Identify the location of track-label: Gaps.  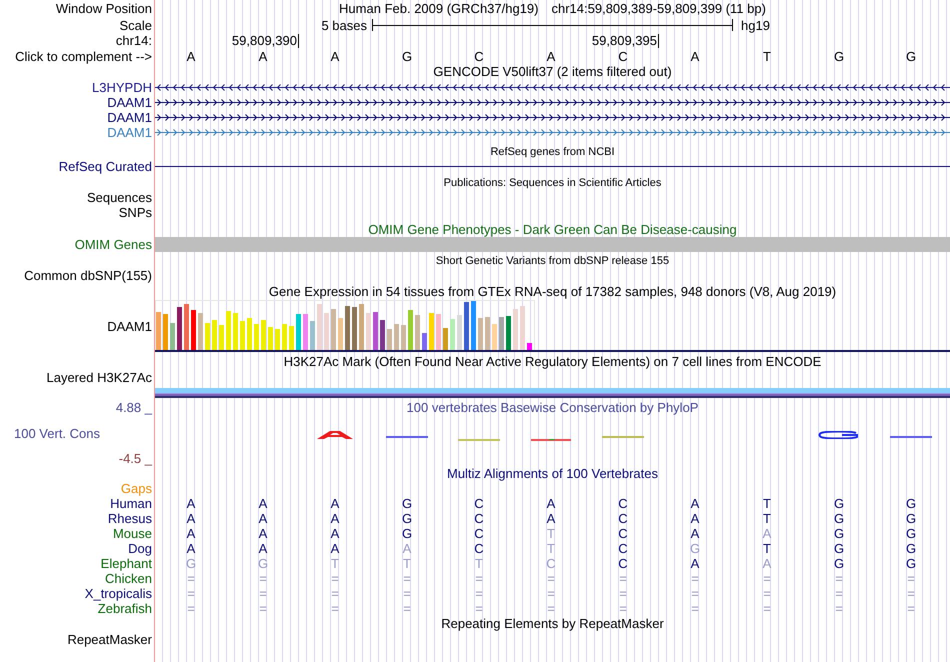
(136, 488).